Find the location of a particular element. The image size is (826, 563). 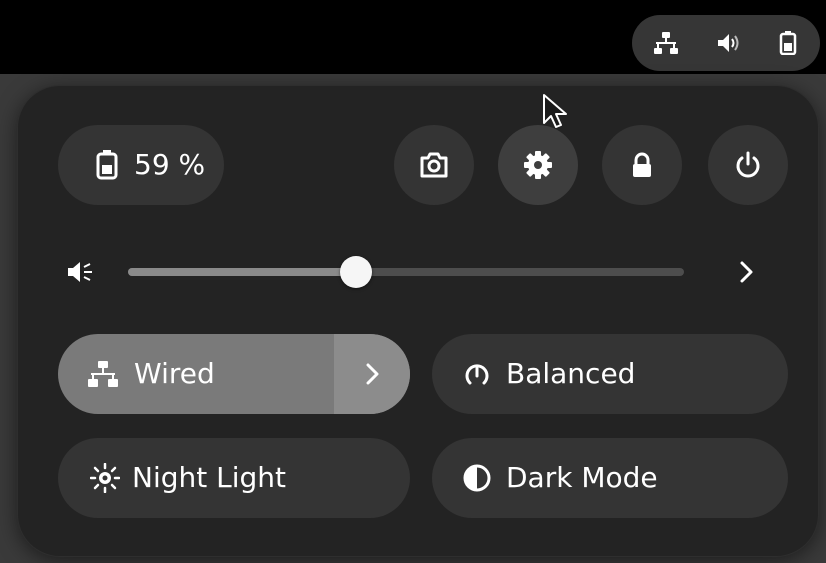

gear-icon is located at coordinates (538, 165).